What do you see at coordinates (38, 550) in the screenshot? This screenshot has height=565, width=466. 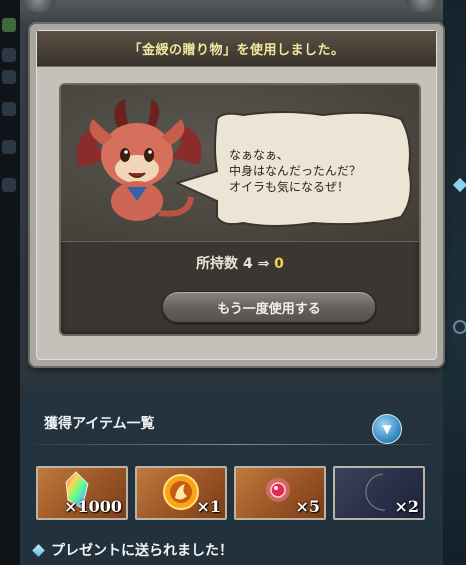 I see `diamond-icon` at bounding box center [38, 550].